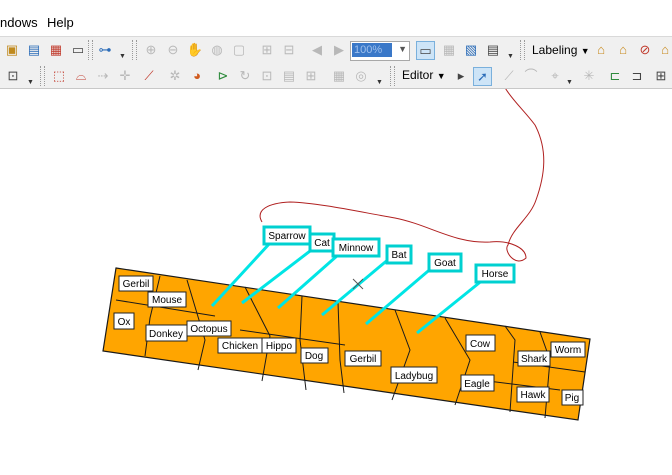  I want to click on clip-icon: ▦, so click(339, 76).